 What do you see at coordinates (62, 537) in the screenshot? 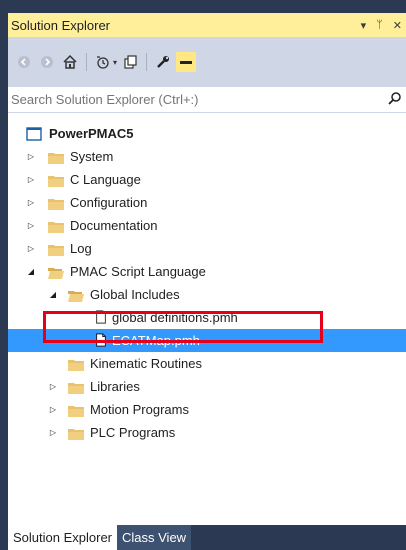
I see `tab-solution-explorer: Solution Explorer` at bounding box center [62, 537].